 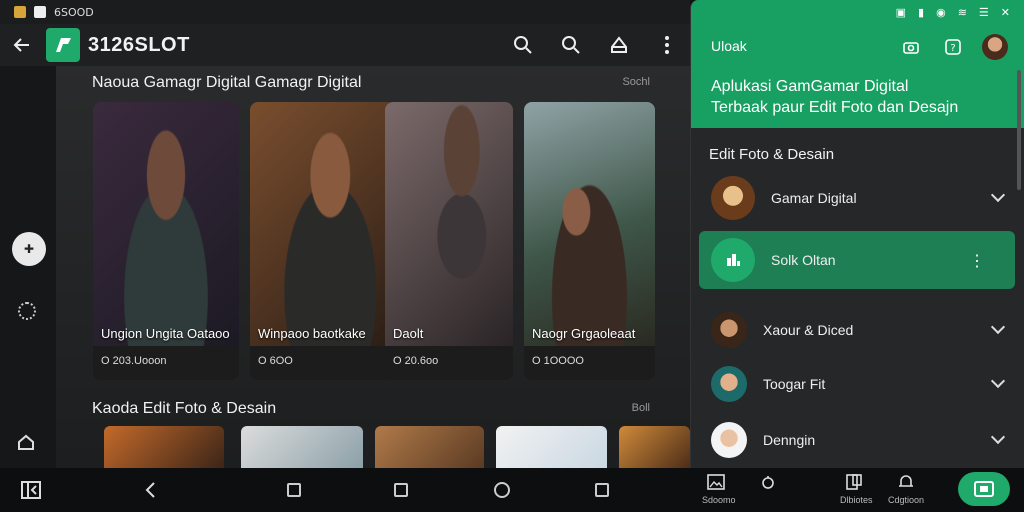 I want to click on recents-icon, so click(x=294, y=490).